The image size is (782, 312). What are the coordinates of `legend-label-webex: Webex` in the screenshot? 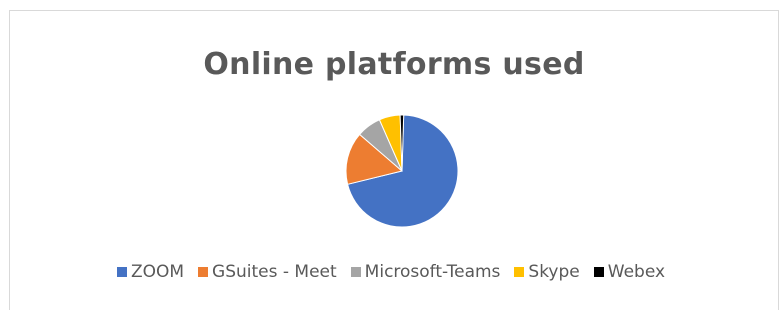 It's located at (636, 272).